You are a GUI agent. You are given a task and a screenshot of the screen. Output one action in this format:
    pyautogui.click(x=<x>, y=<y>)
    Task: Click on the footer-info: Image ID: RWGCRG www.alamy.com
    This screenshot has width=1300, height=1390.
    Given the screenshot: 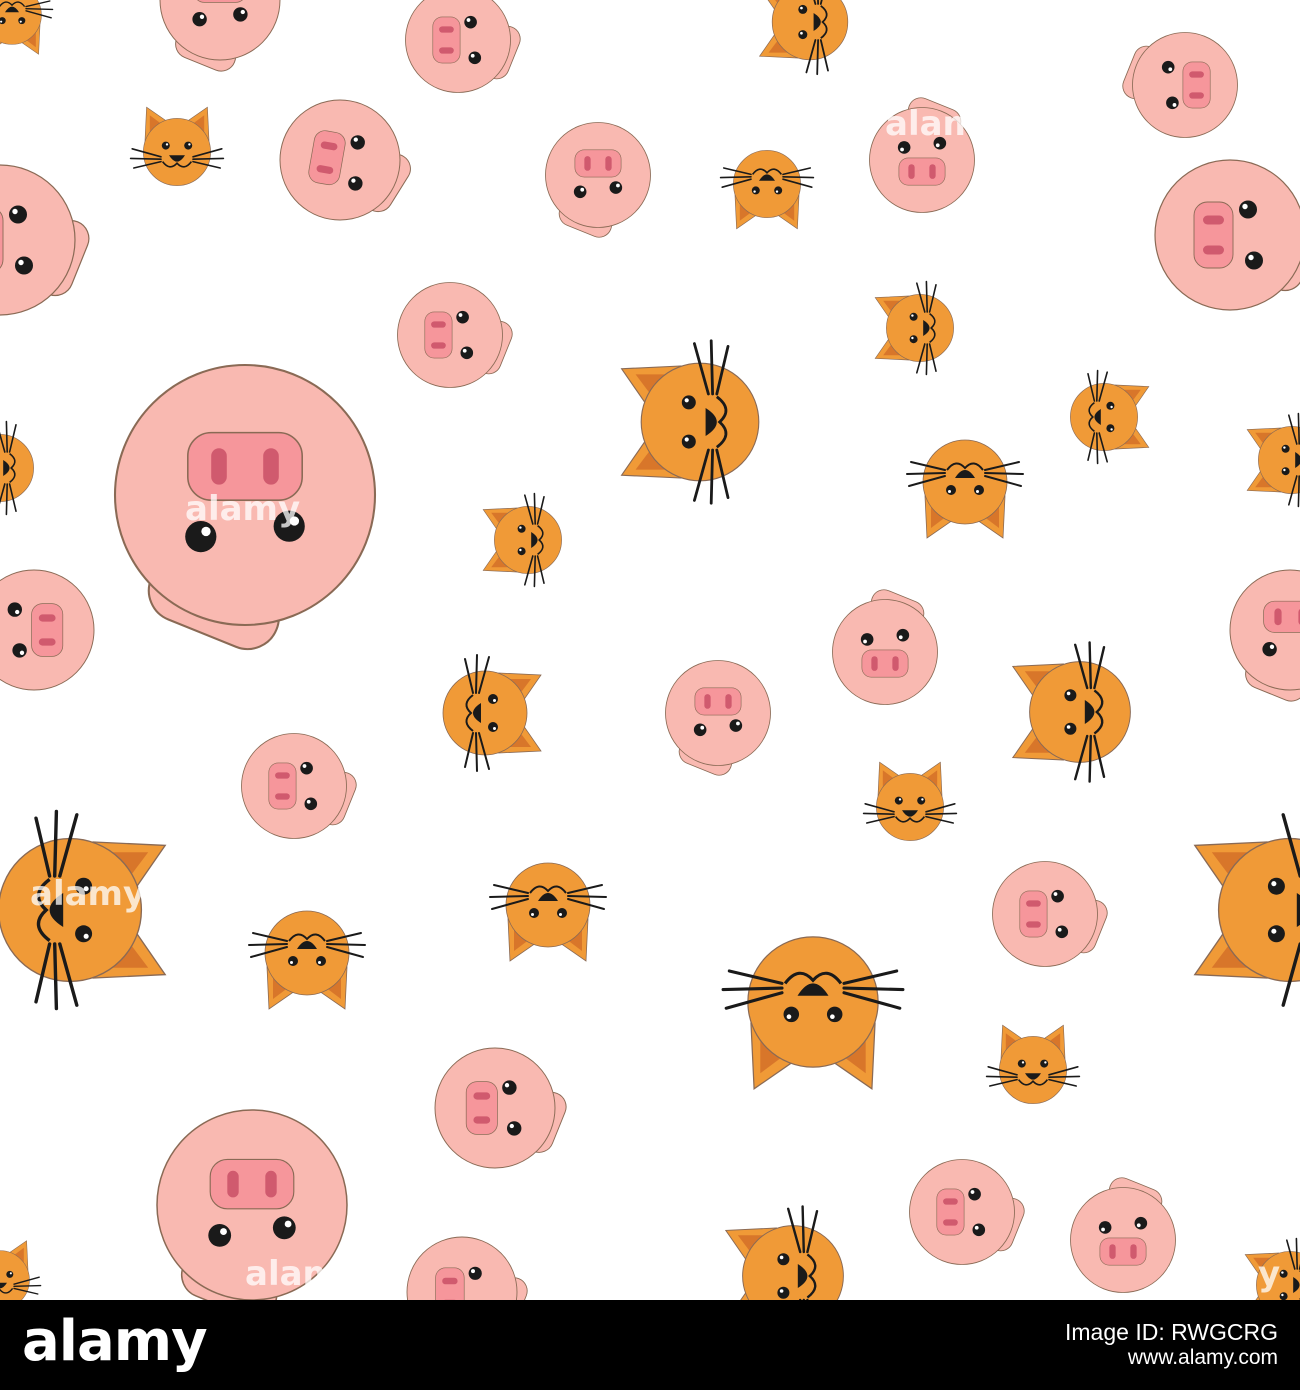 What is the action you would take?
    pyautogui.click(x=1171, y=1345)
    